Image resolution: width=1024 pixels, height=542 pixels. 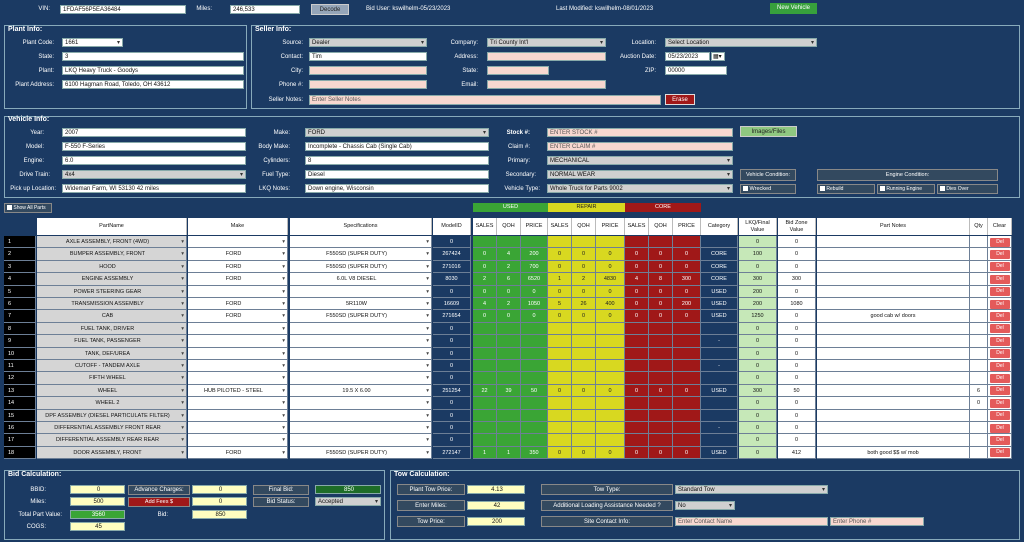 What do you see at coordinates (112, 453) in the screenshot?
I see `cell-part: DOOR ASSEMBLY, FRONT ▾` at bounding box center [112, 453].